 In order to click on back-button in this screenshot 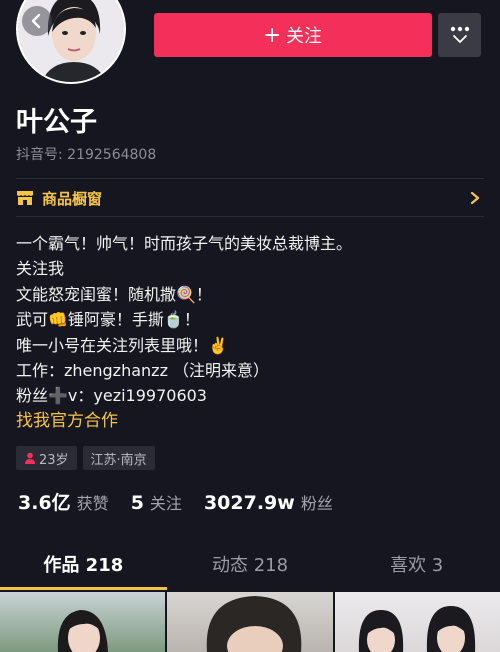, I will do `click(37, 21)`.